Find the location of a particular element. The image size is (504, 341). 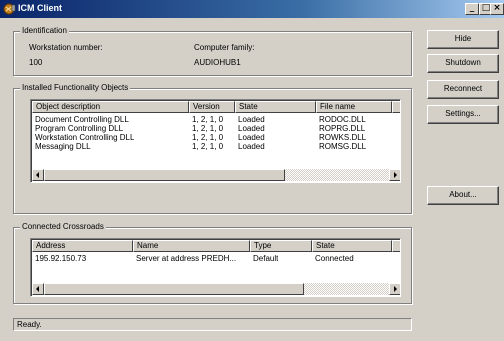

workstation-number-label: Workstation number: is located at coordinates (66, 47).